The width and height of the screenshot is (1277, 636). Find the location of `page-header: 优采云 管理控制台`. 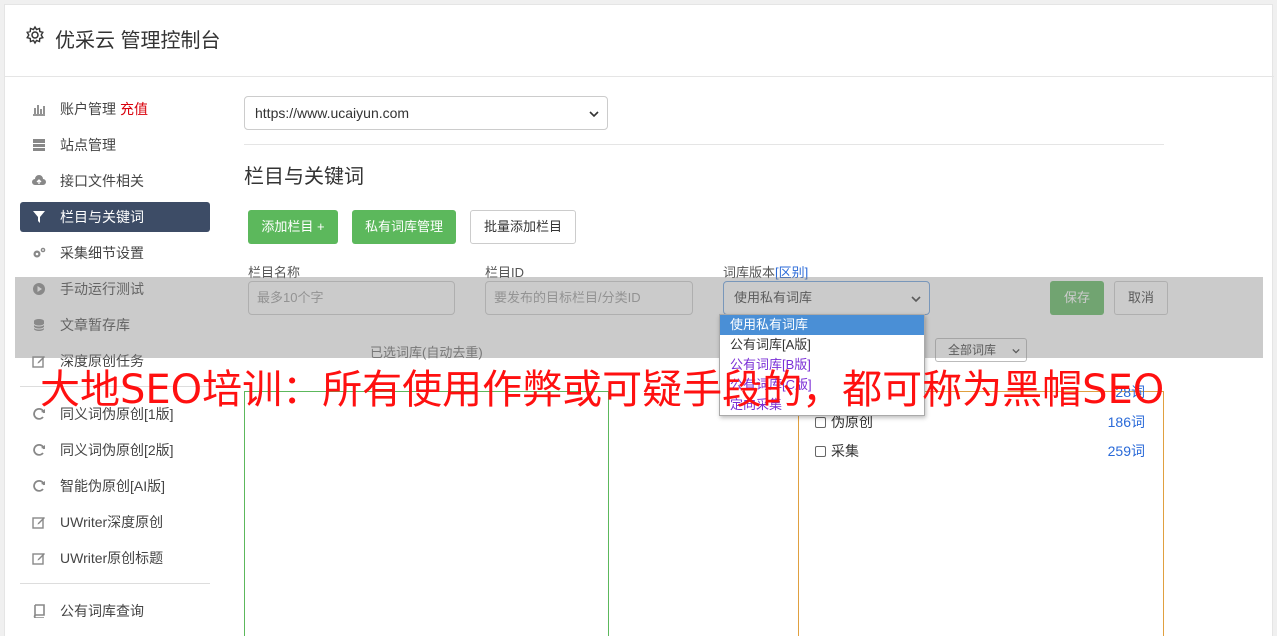

page-header: 优采云 管理控制台 is located at coordinates (639, 41).